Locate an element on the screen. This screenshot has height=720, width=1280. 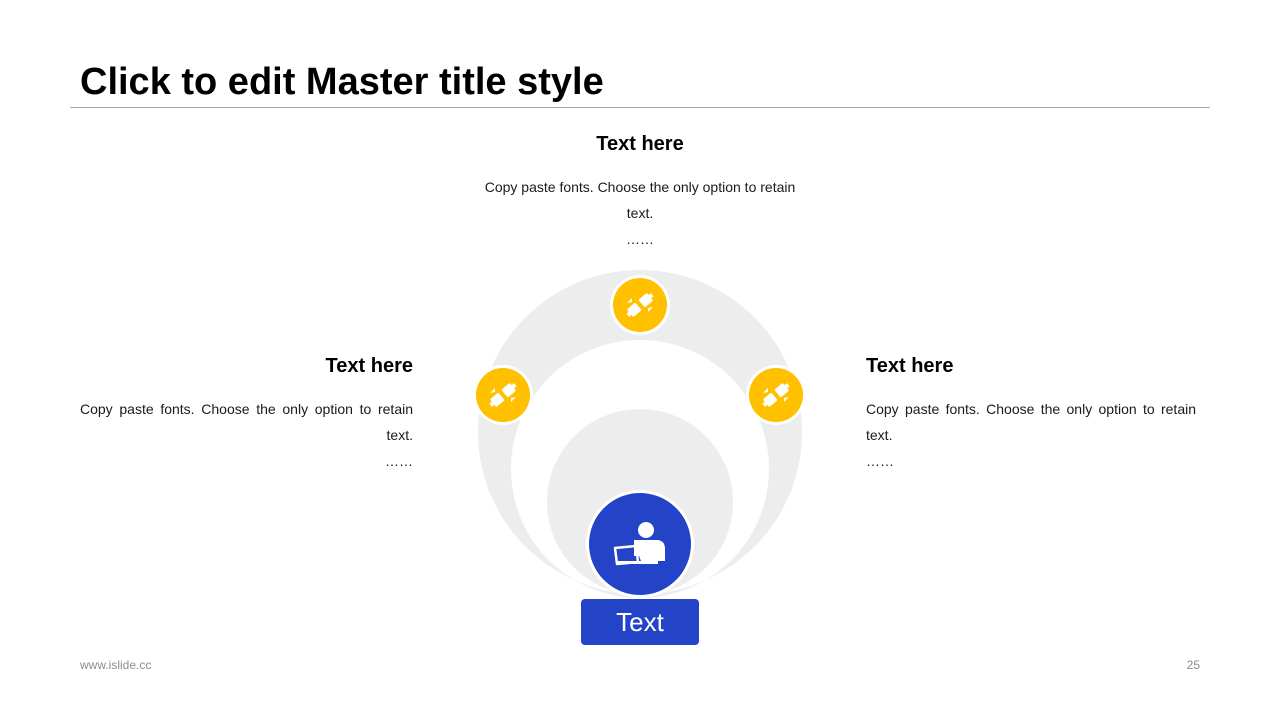
center-label-box: Text is located at coordinates (640, 622).